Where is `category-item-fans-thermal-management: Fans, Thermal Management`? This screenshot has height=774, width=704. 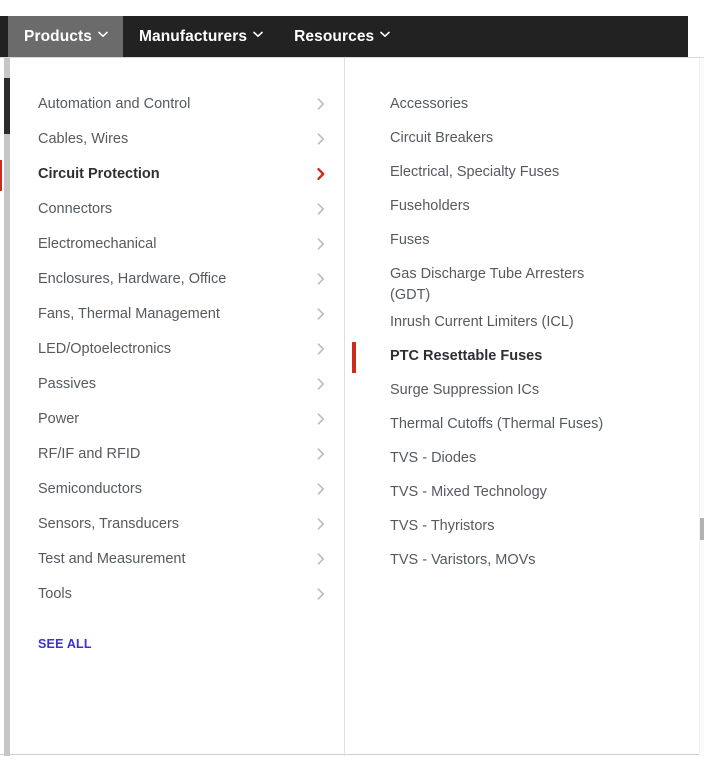 category-item-fans-thermal-management: Fans, Thermal Management is located at coordinates (178, 315).